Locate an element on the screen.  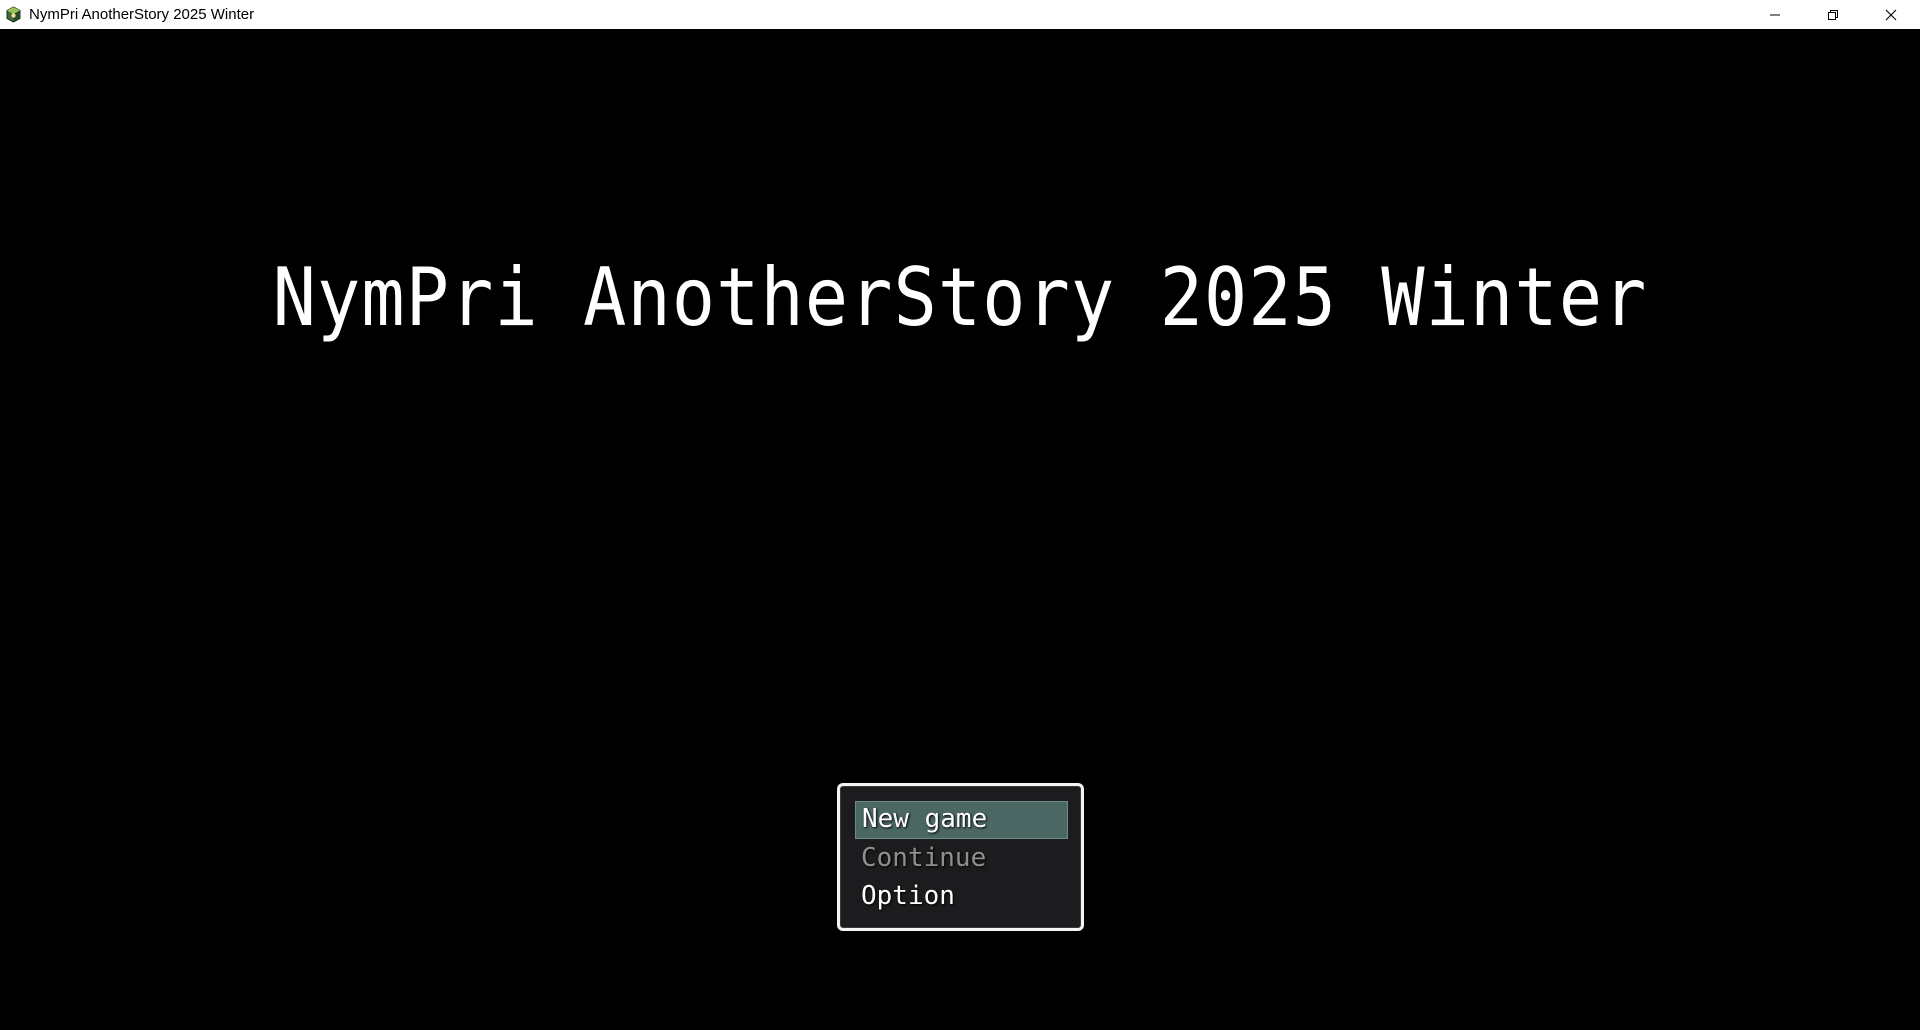
minimize-icon is located at coordinates (1775, 15).